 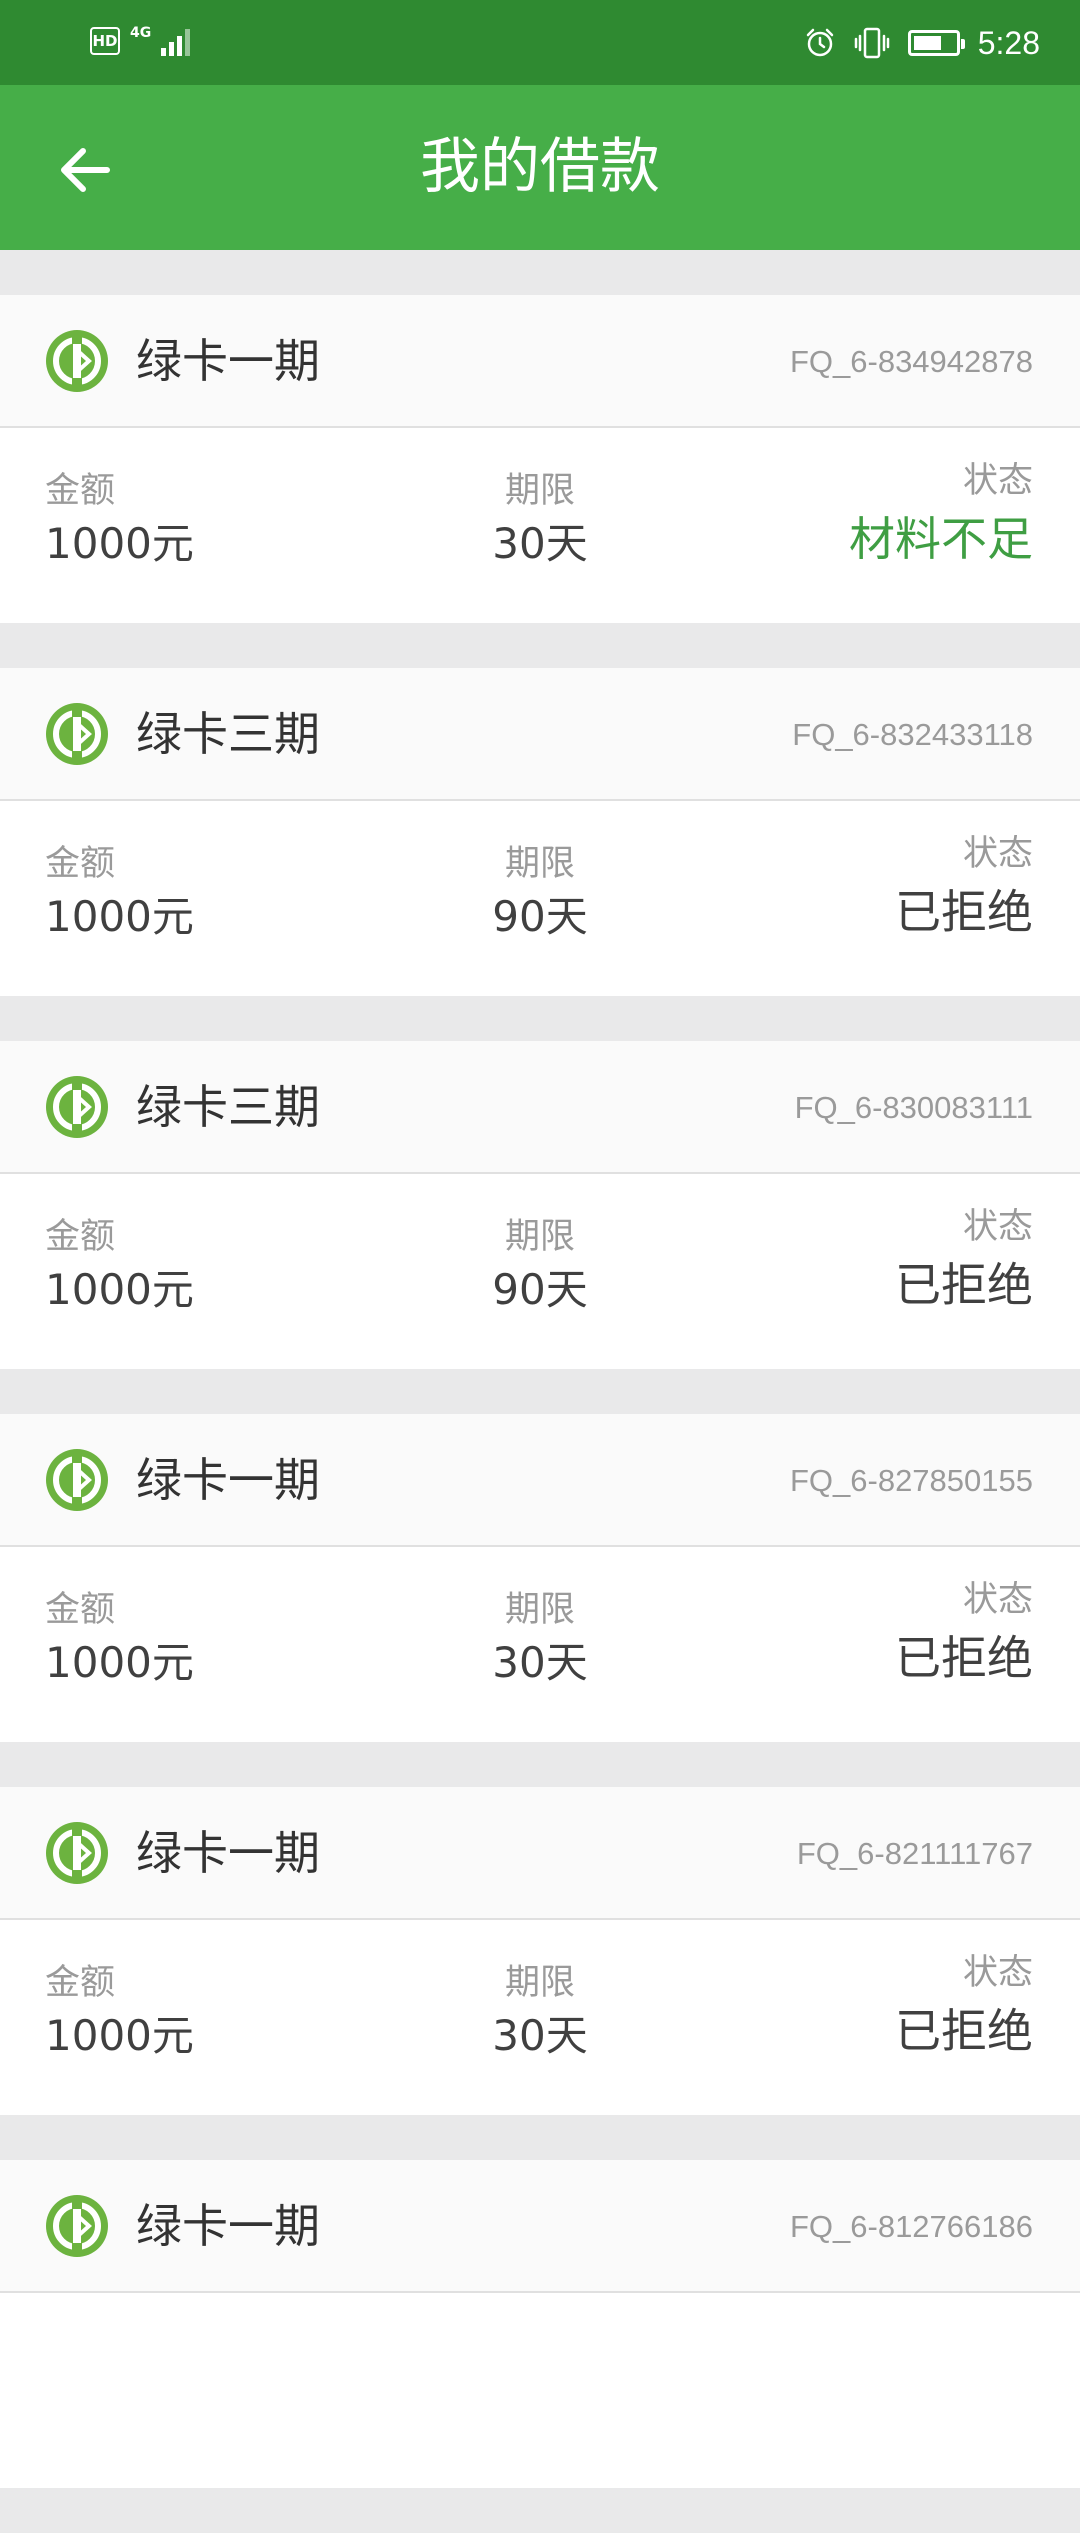 What do you see at coordinates (141, 33) in the screenshot?
I see `network-type-label: 4G` at bounding box center [141, 33].